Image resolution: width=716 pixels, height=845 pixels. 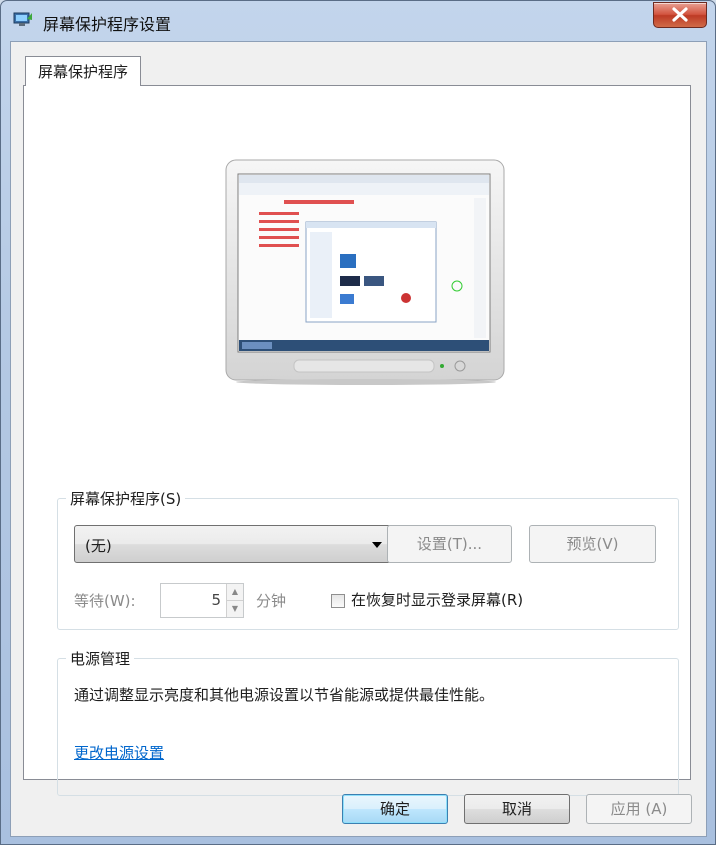 I want to click on screensaver-group-label: 屏幕保护程序(S), so click(x=126, y=498).